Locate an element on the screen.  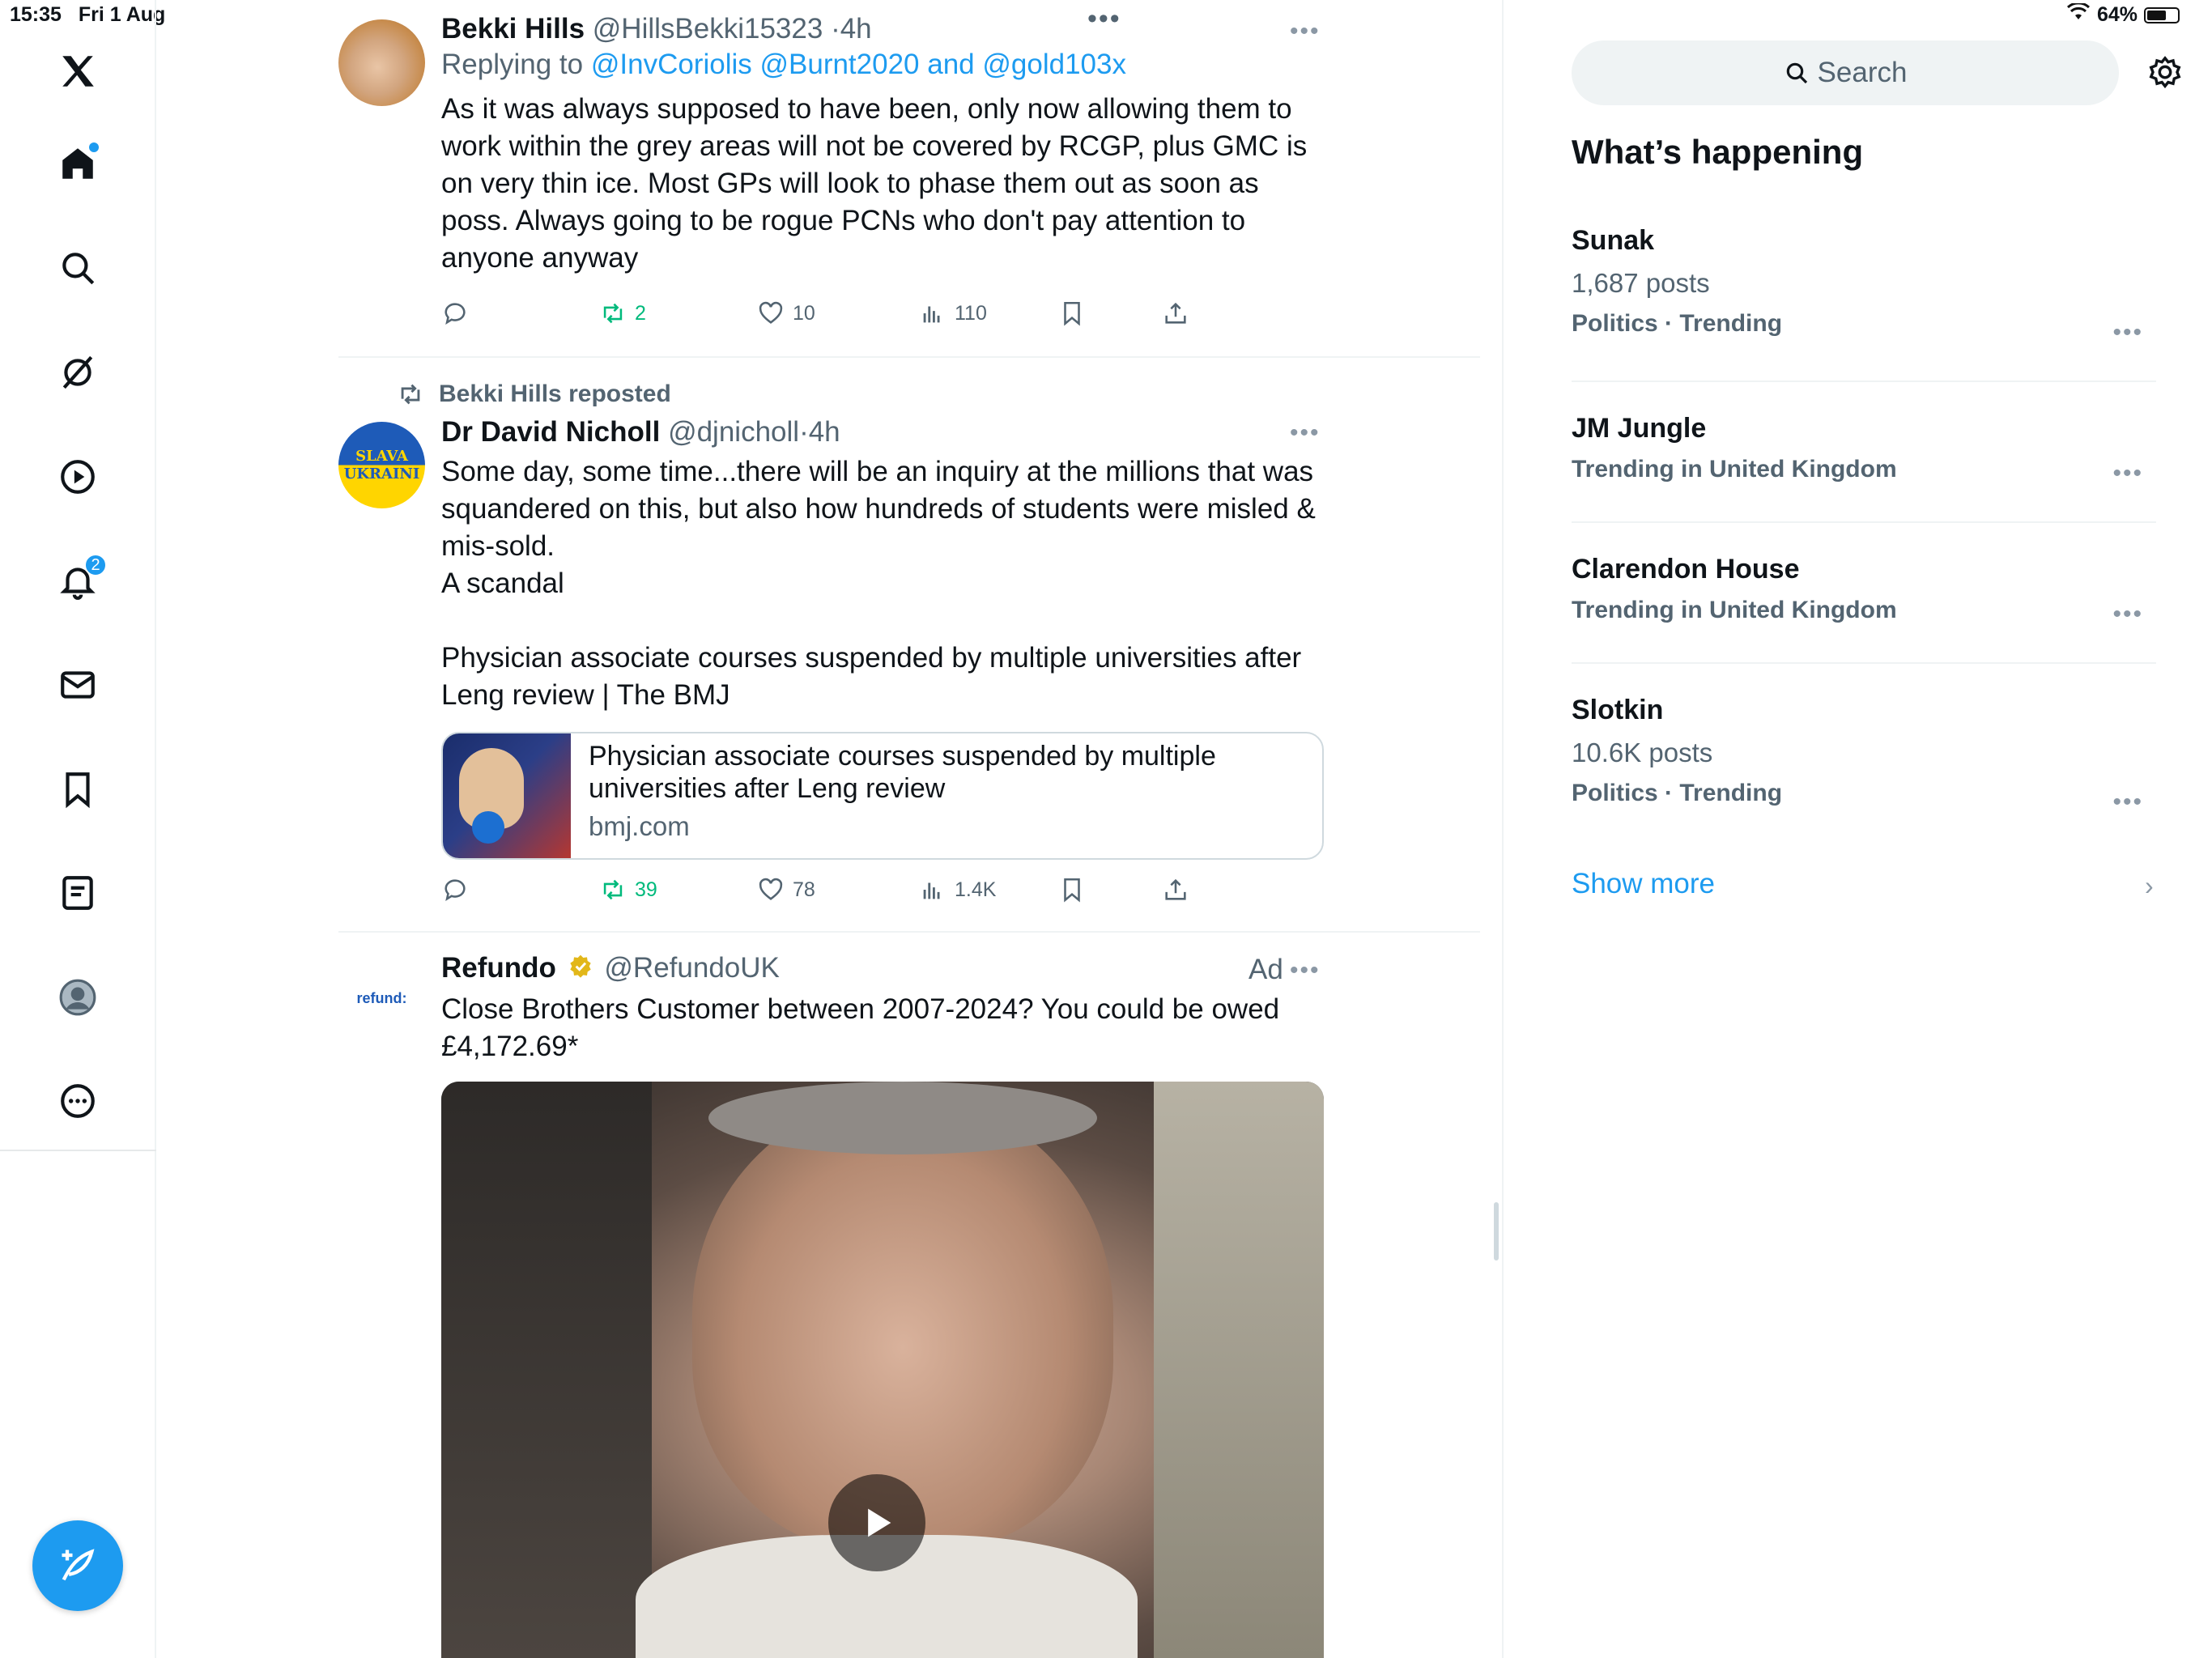
refundo-logo: refund: is located at coordinates (382, 998).